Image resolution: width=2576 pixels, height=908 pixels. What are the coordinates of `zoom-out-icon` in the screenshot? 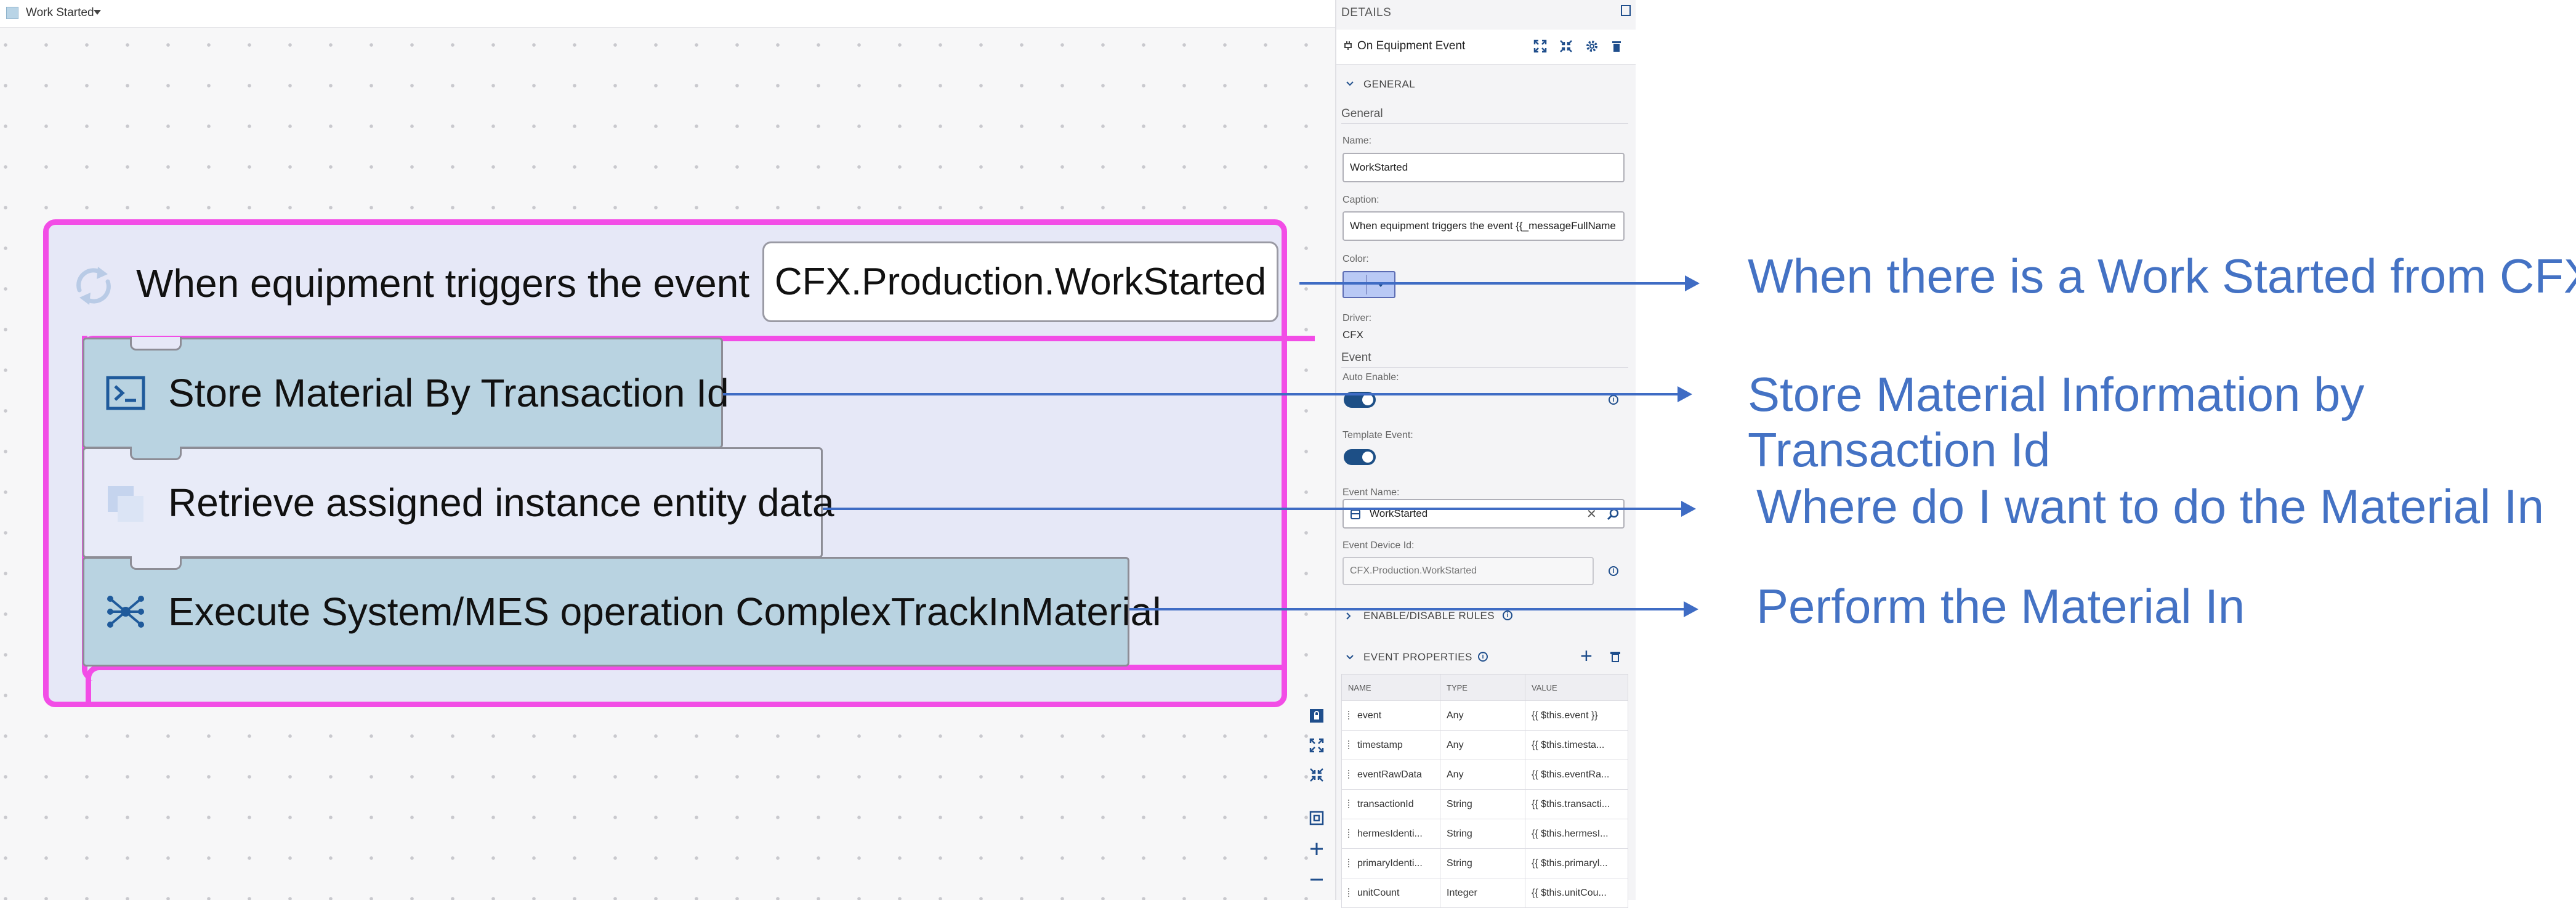 It's located at (1317, 880).